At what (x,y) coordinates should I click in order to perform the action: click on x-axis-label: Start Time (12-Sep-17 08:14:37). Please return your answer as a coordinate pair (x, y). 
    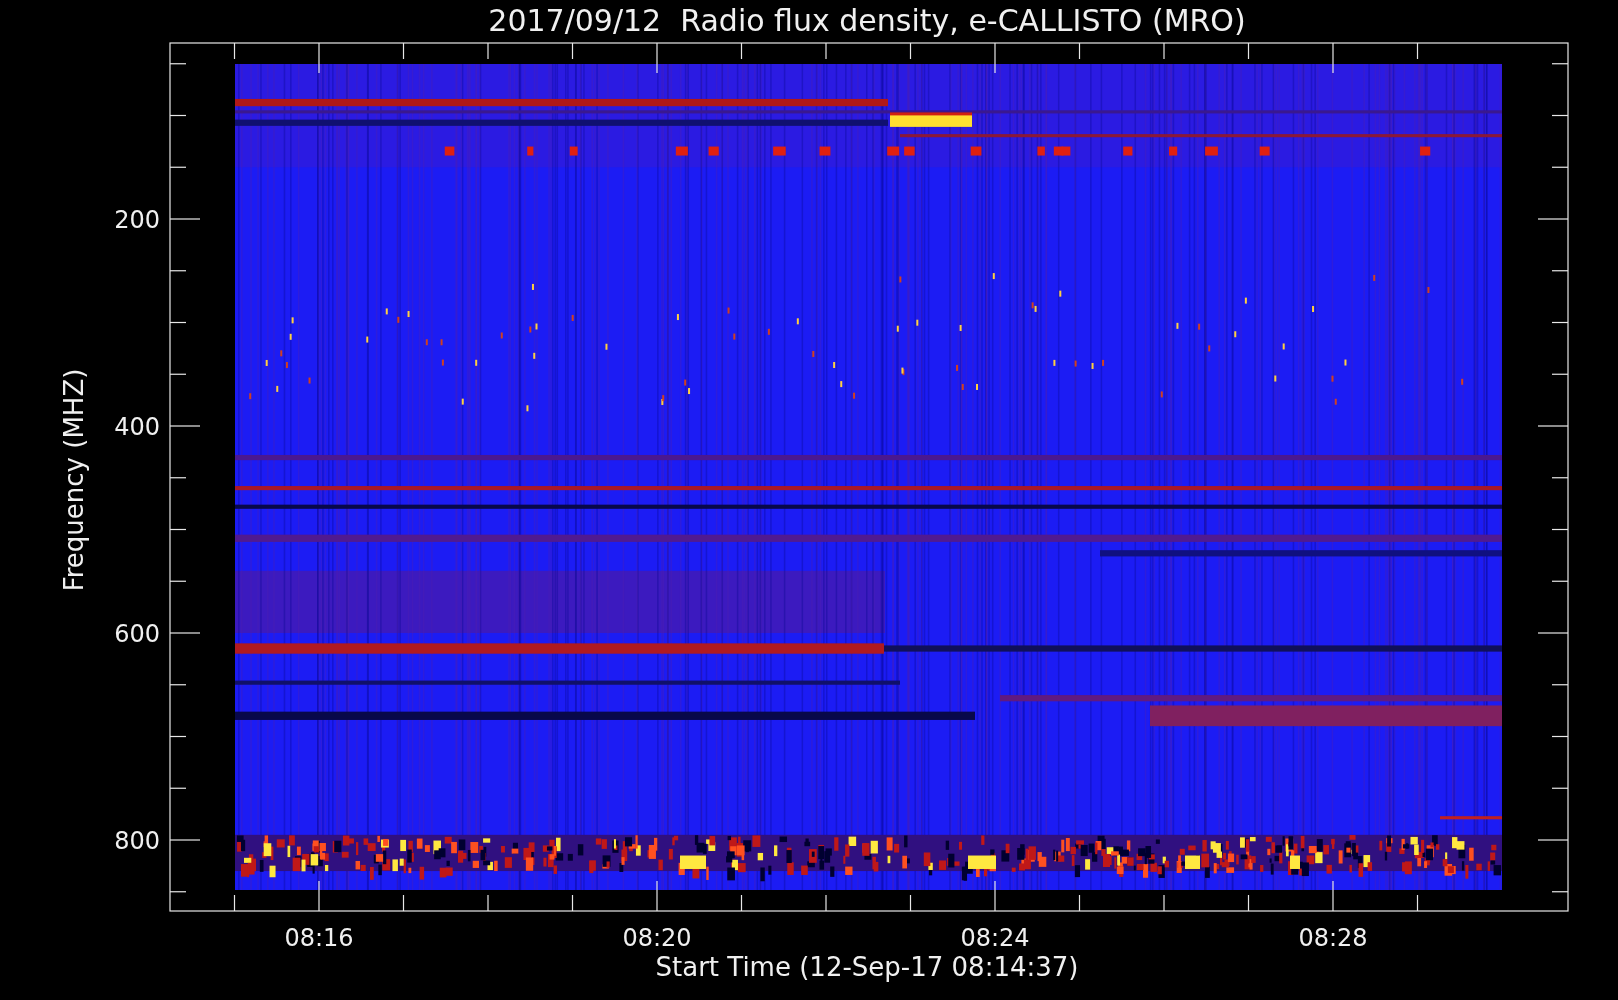
    Looking at the image, I should click on (867, 967).